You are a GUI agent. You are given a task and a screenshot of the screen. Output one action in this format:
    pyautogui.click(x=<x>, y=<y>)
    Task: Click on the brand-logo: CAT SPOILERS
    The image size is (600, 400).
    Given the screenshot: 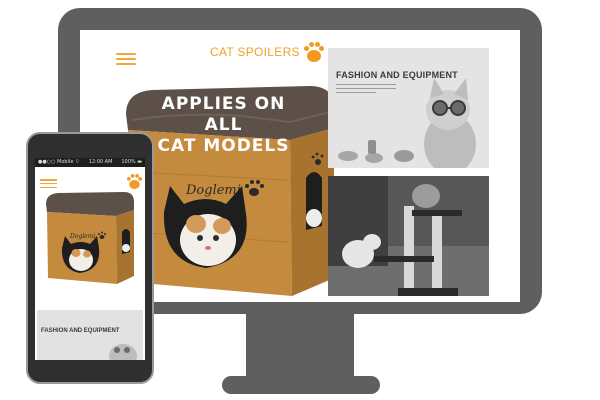 What is the action you would take?
    pyautogui.click(x=267, y=52)
    